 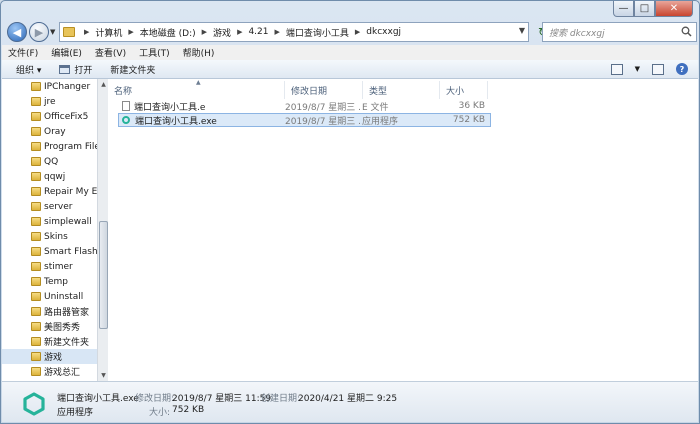 I want to click on sidebar-item-officefix5: OfficeFix5, so click(x=49, y=116).